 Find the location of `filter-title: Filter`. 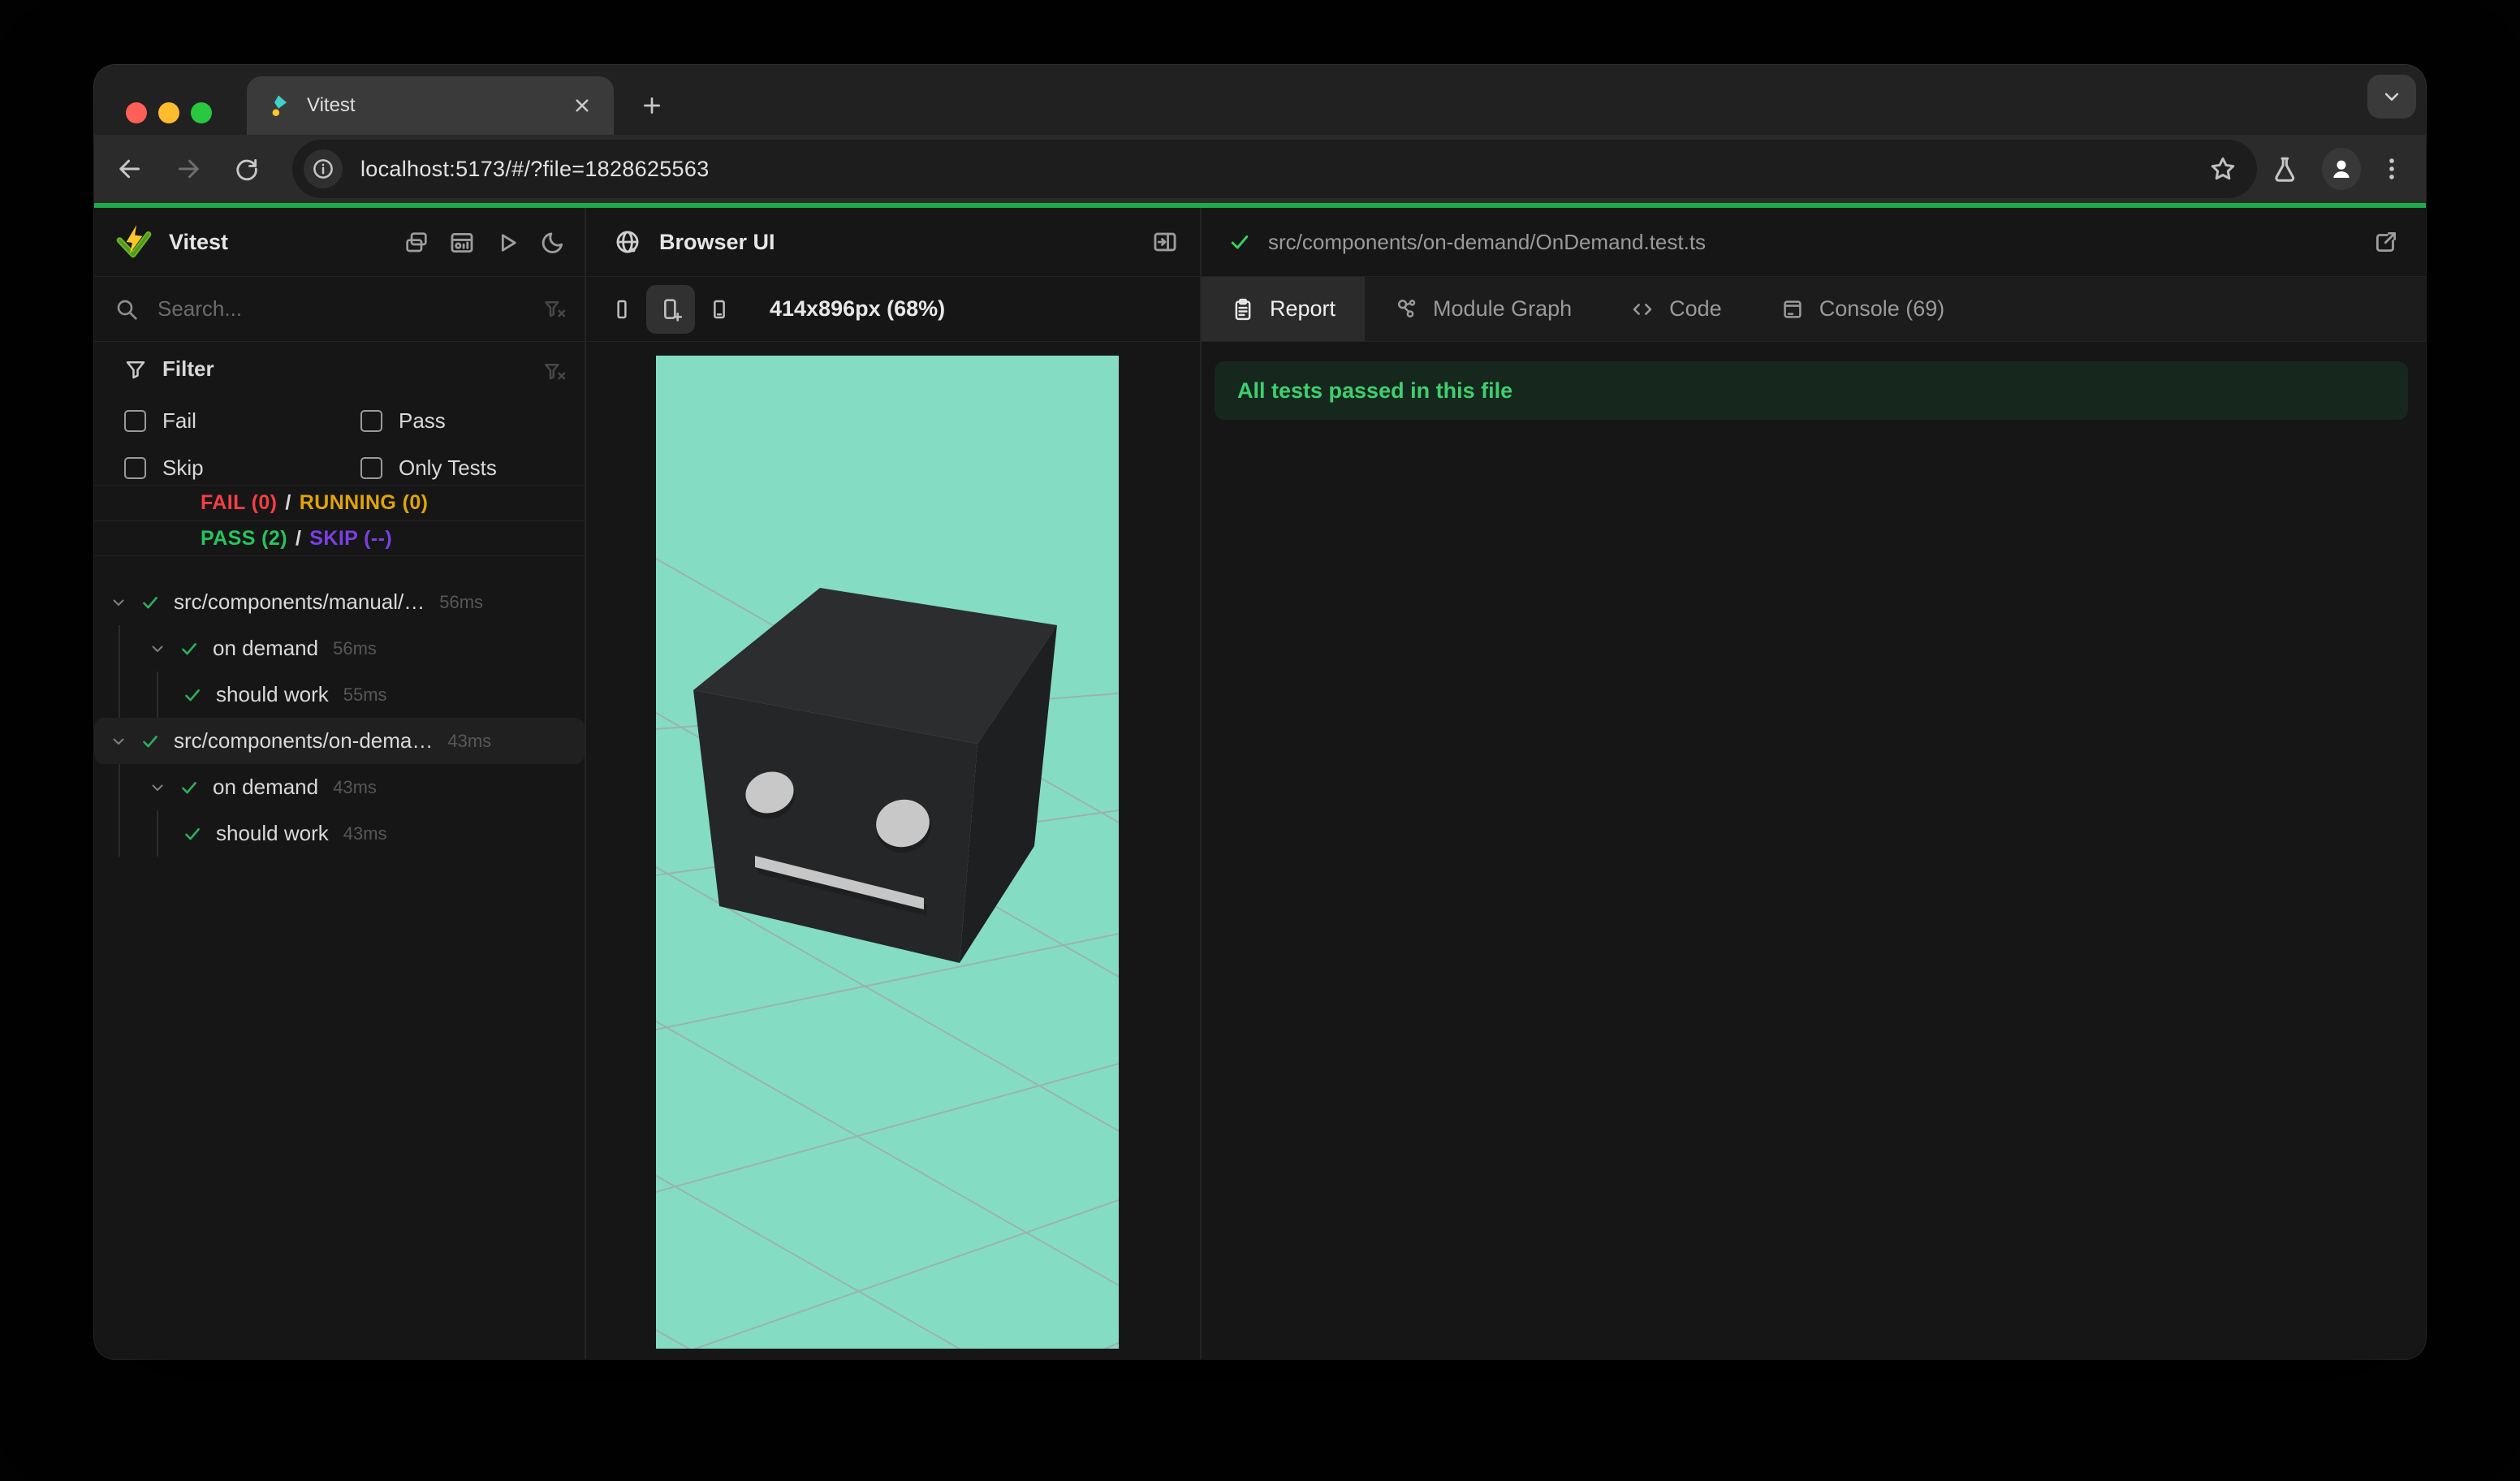

filter-title: Filter is located at coordinates (188, 368).